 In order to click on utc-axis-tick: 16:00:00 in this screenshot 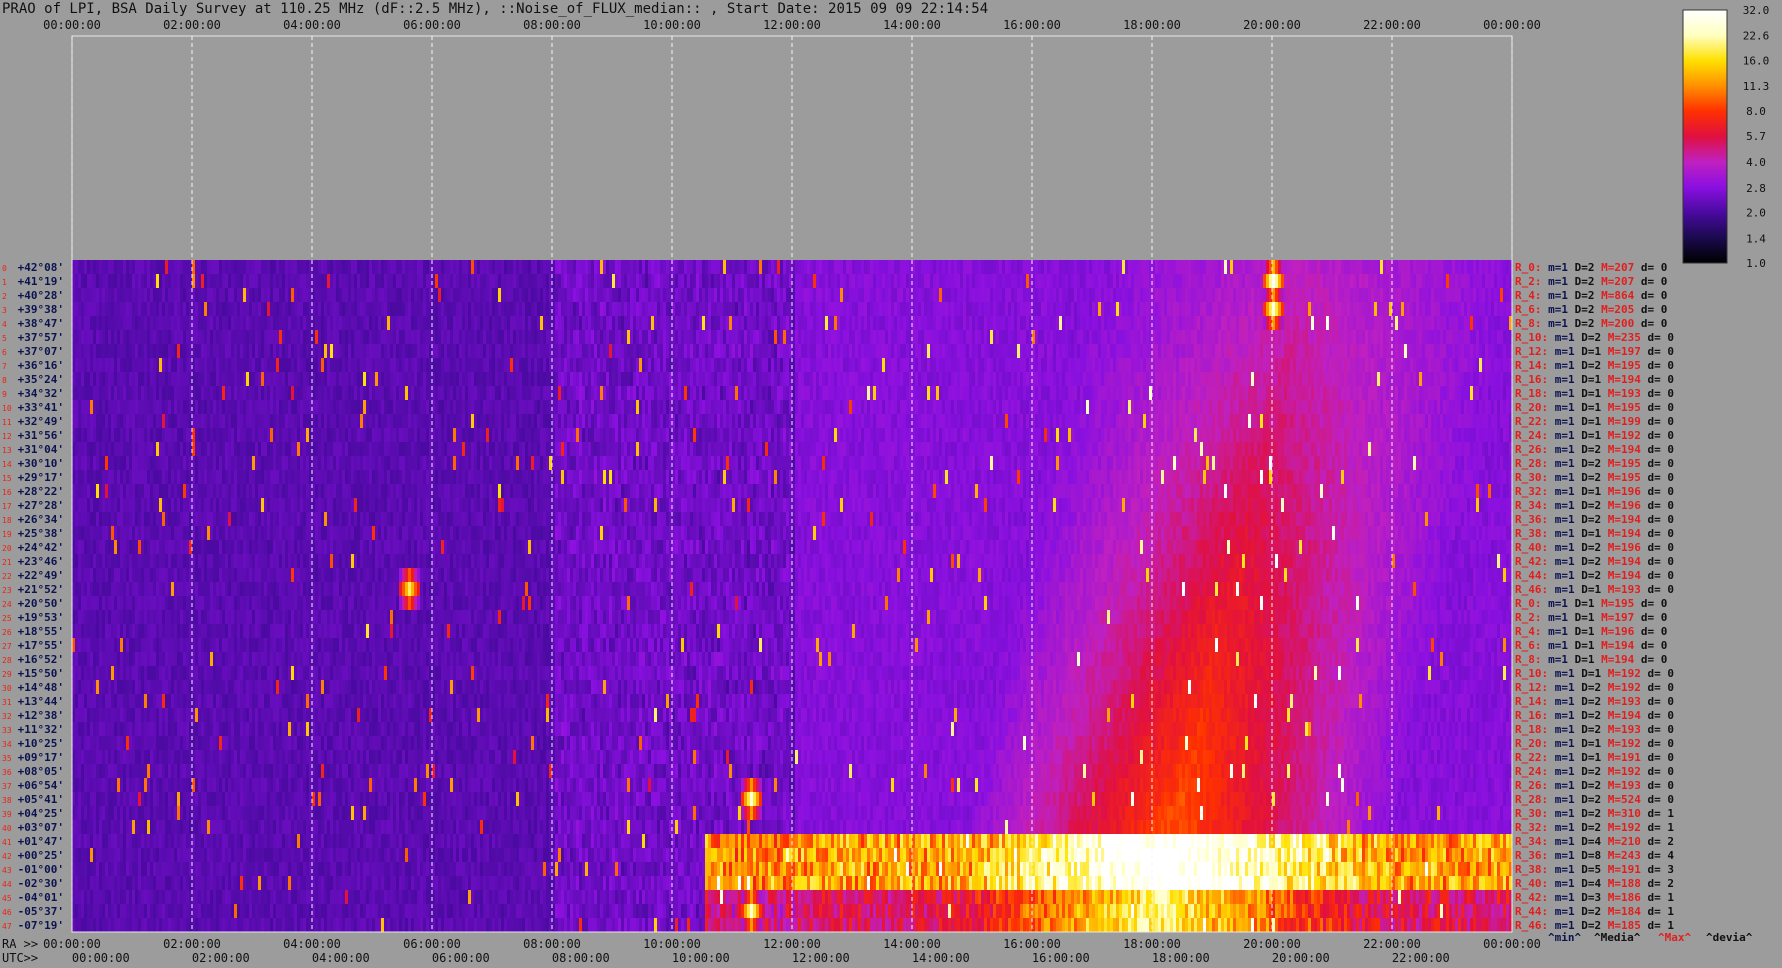, I will do `click(1061, 958)`.